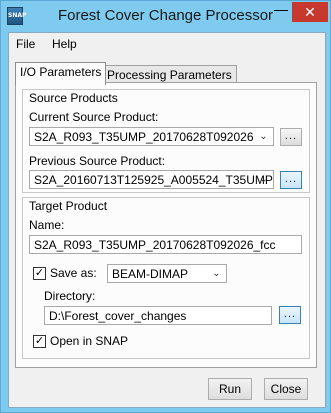  Describe the element at coordinates (68, 206) in the screenshot. I see `target-product-title: Target Product` at that location.